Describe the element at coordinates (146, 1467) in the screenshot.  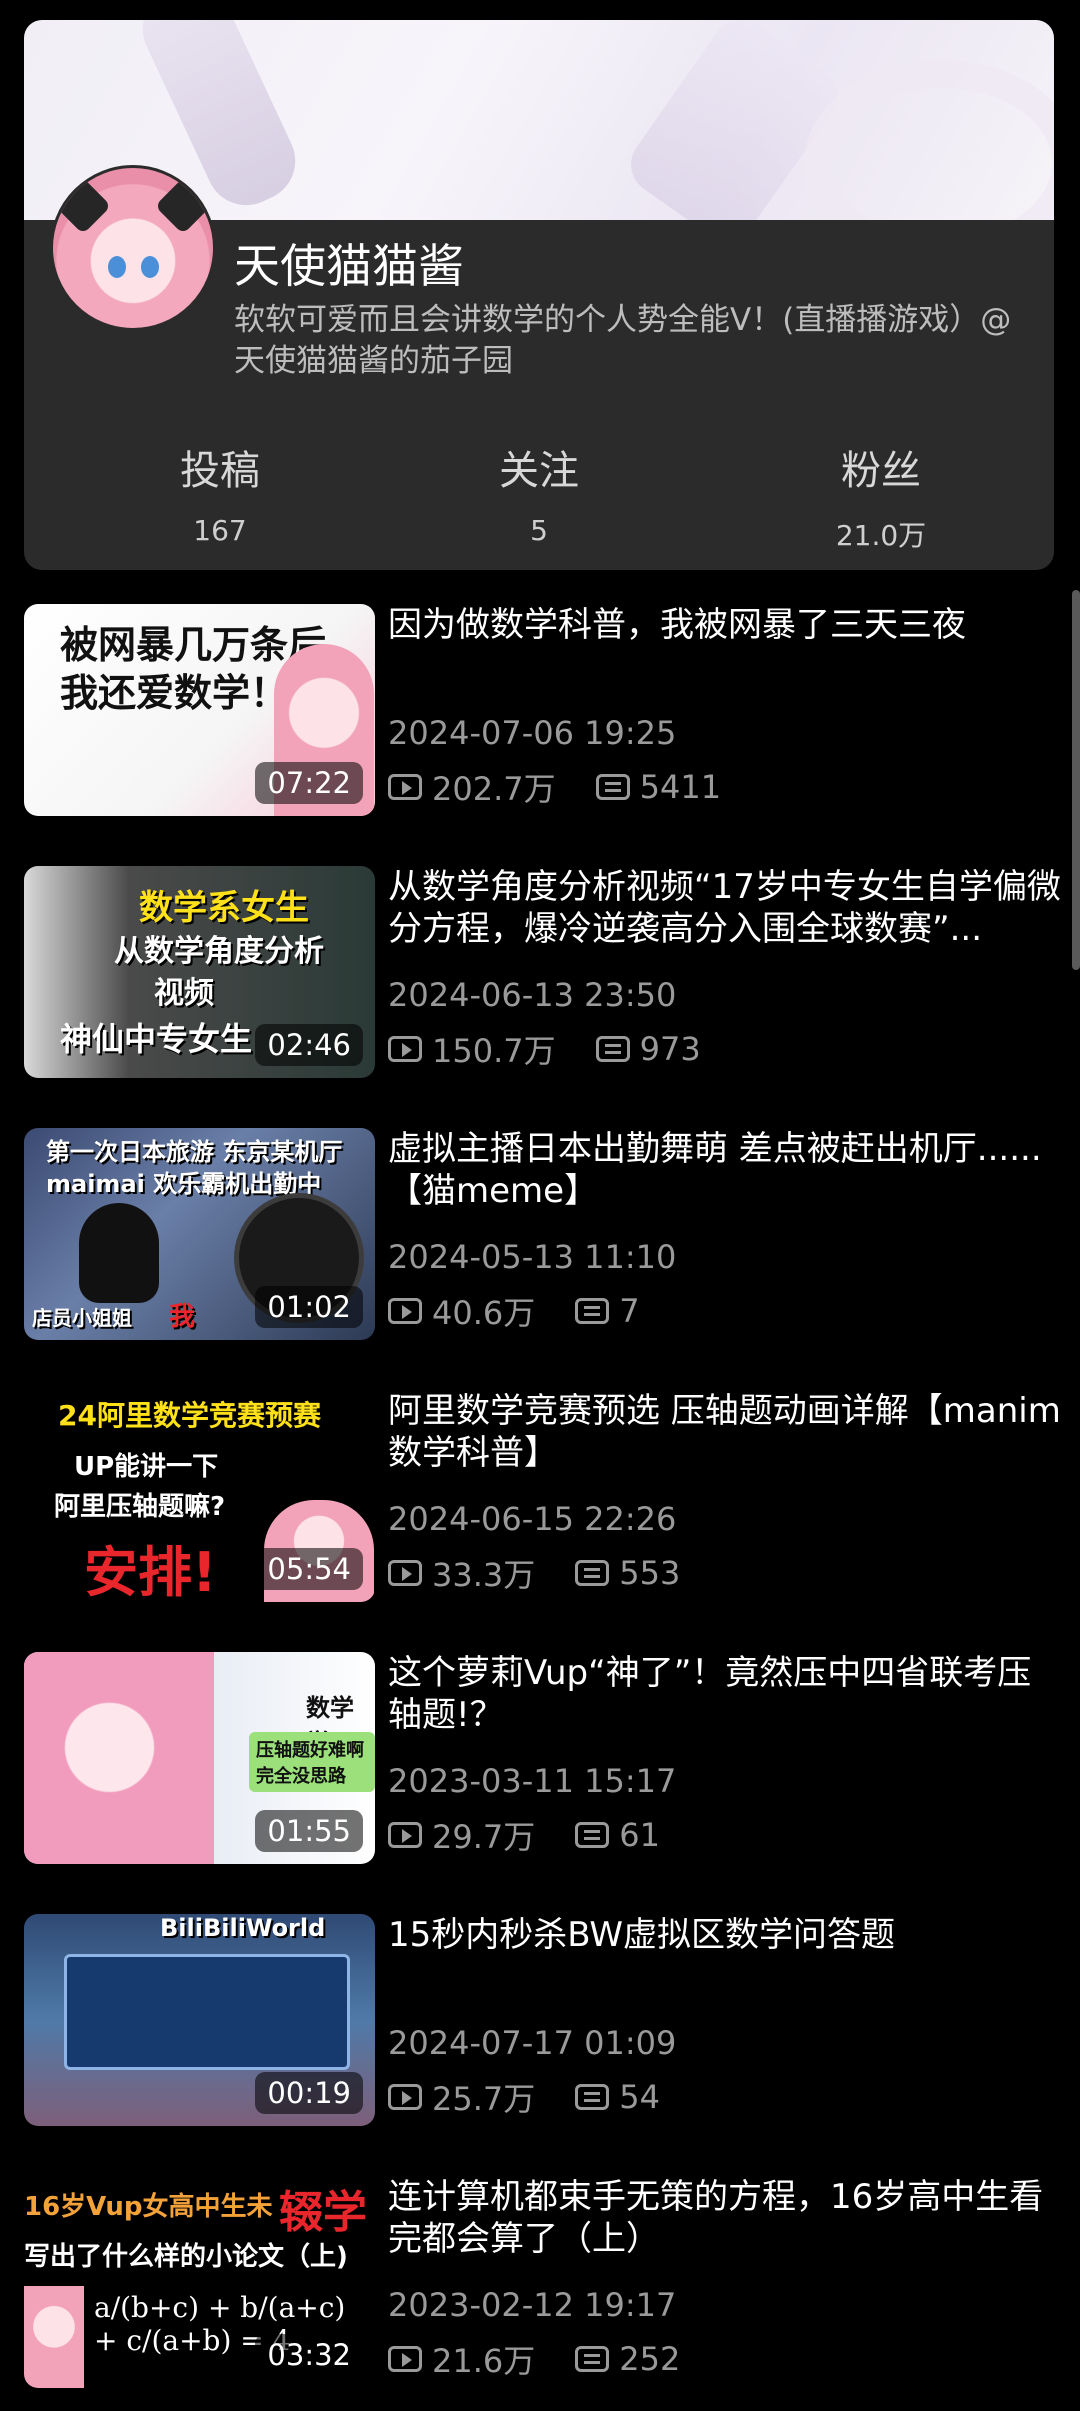
I see `thumbnail-text: UP能讲一下` at that location.